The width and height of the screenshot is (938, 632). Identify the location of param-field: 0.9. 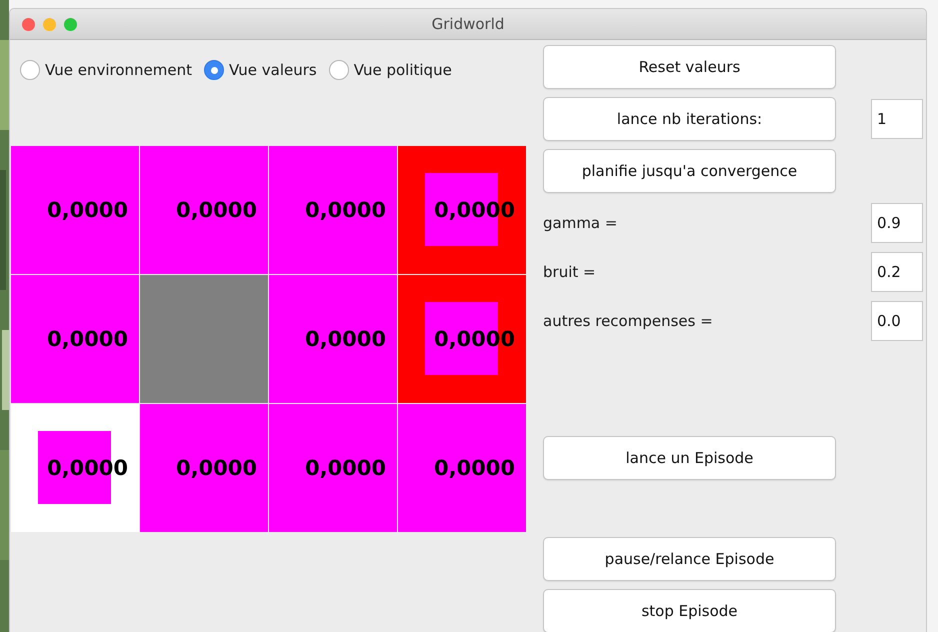
(897, 223).